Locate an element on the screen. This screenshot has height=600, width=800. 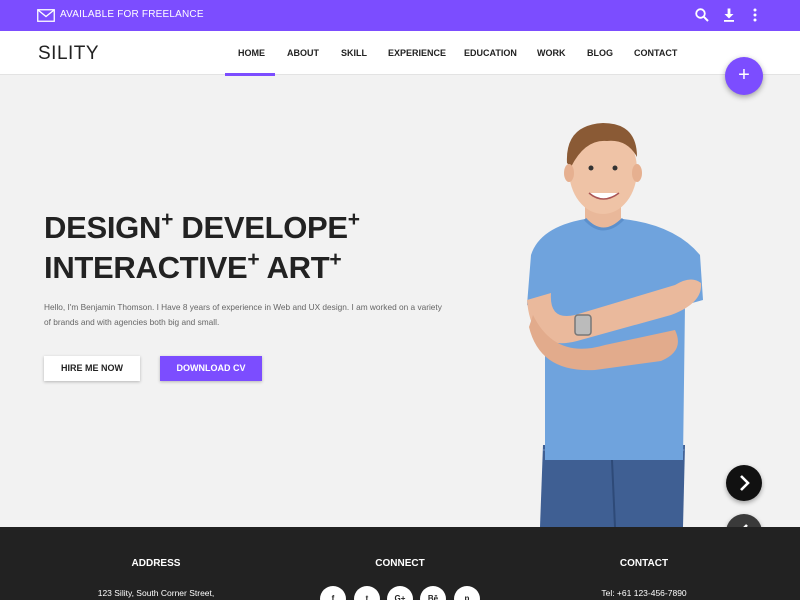
more-vert-icon is located at coordinates (755, 15).